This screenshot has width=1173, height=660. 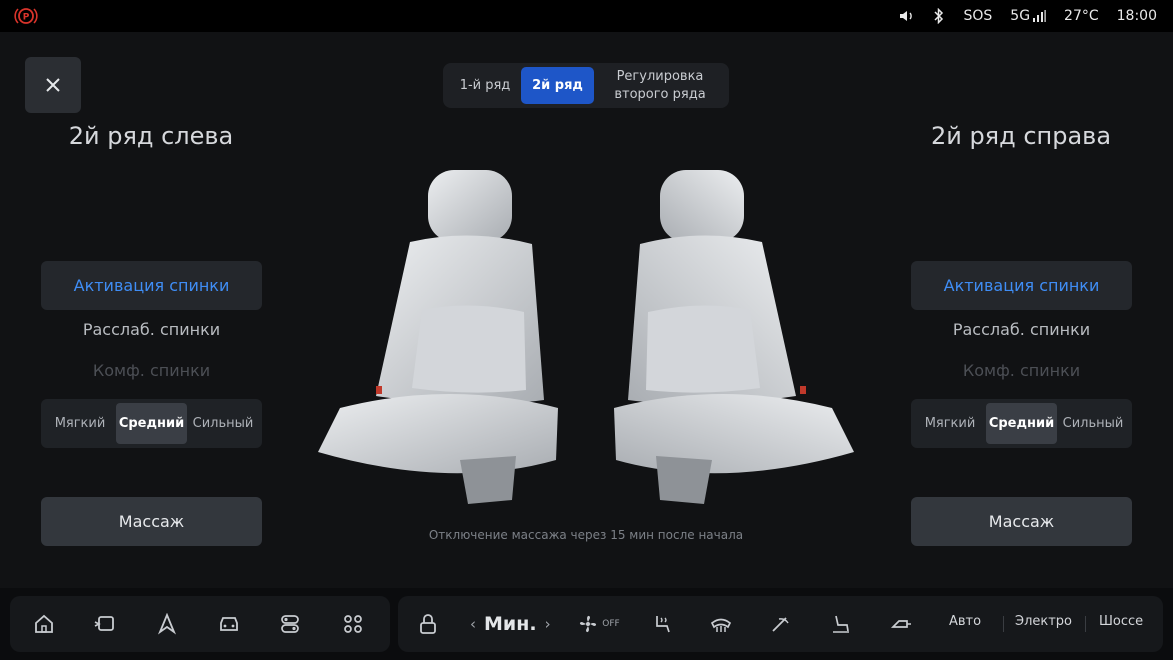 What do you see at coordinates (734, 337) in the screenshot?
I see `right-seat-image` at bounding box center [734, 337].